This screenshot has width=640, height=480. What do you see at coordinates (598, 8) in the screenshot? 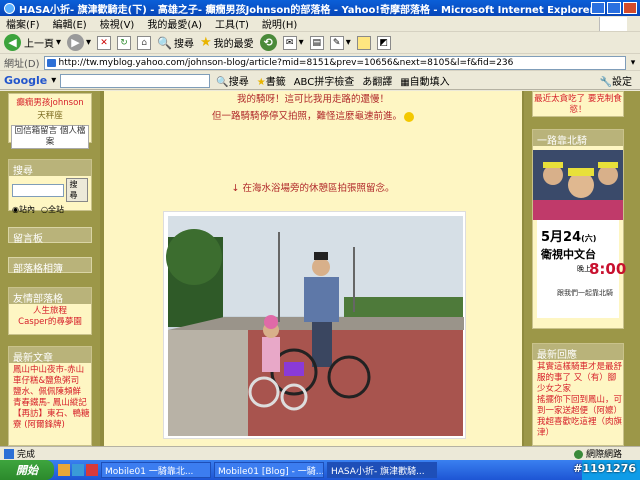
I see `minimize-button` at bounding box center [598, 8].